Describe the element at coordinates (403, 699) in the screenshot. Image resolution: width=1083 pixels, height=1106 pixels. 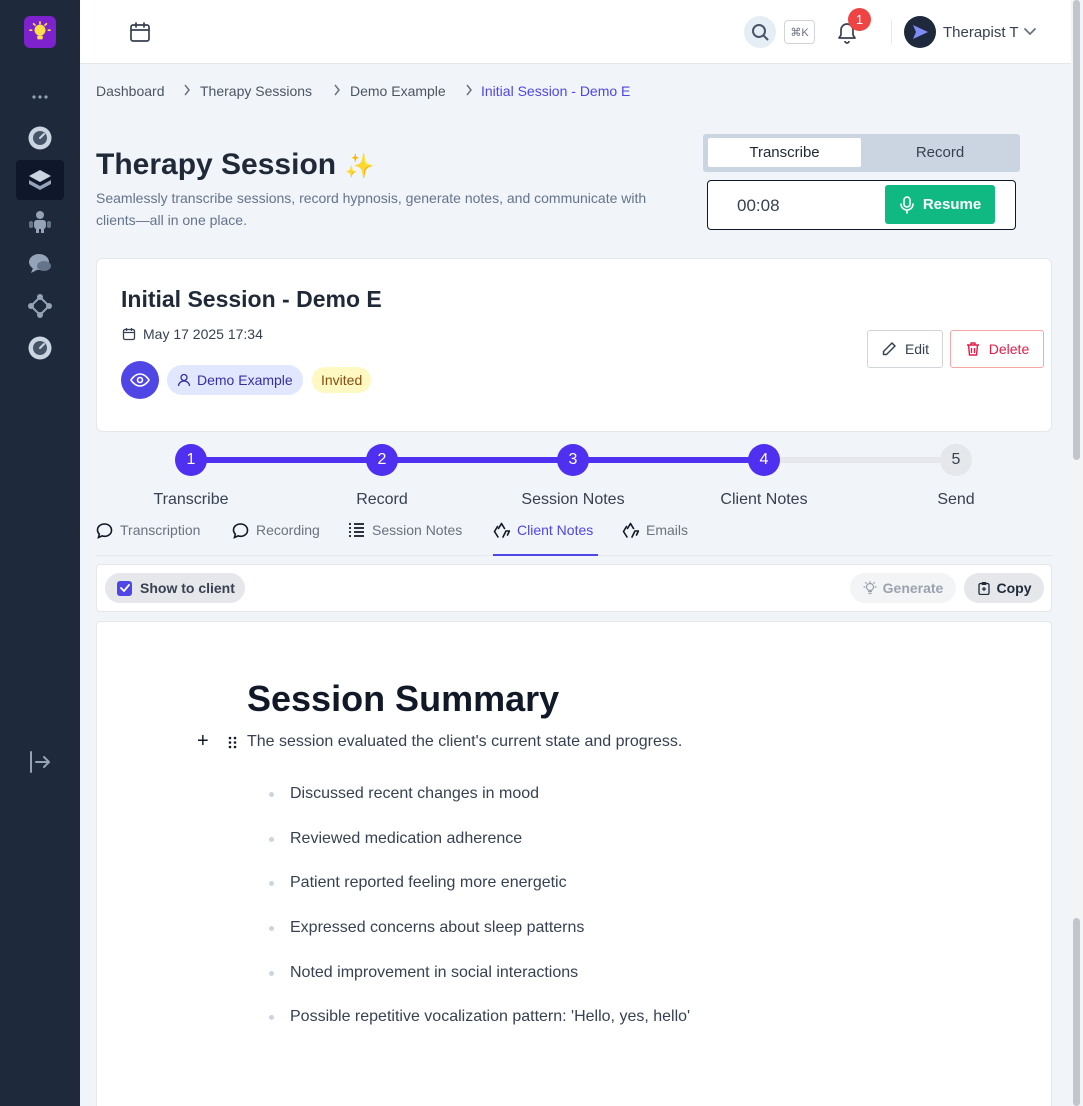
I see `document-heading: Session Summary` at that location.